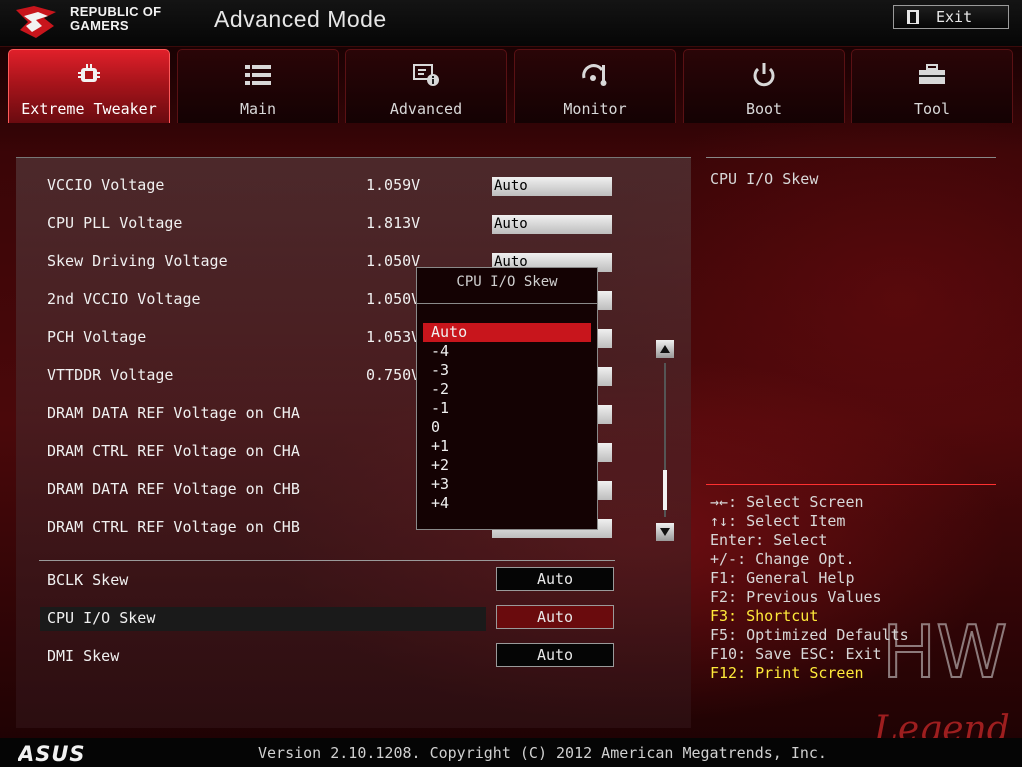 The height and width of the screenshot is (767, 1022). Describe the element at coordinates (594, 75) in the screenshot. I see `monitor-gauge-icon` at that location.